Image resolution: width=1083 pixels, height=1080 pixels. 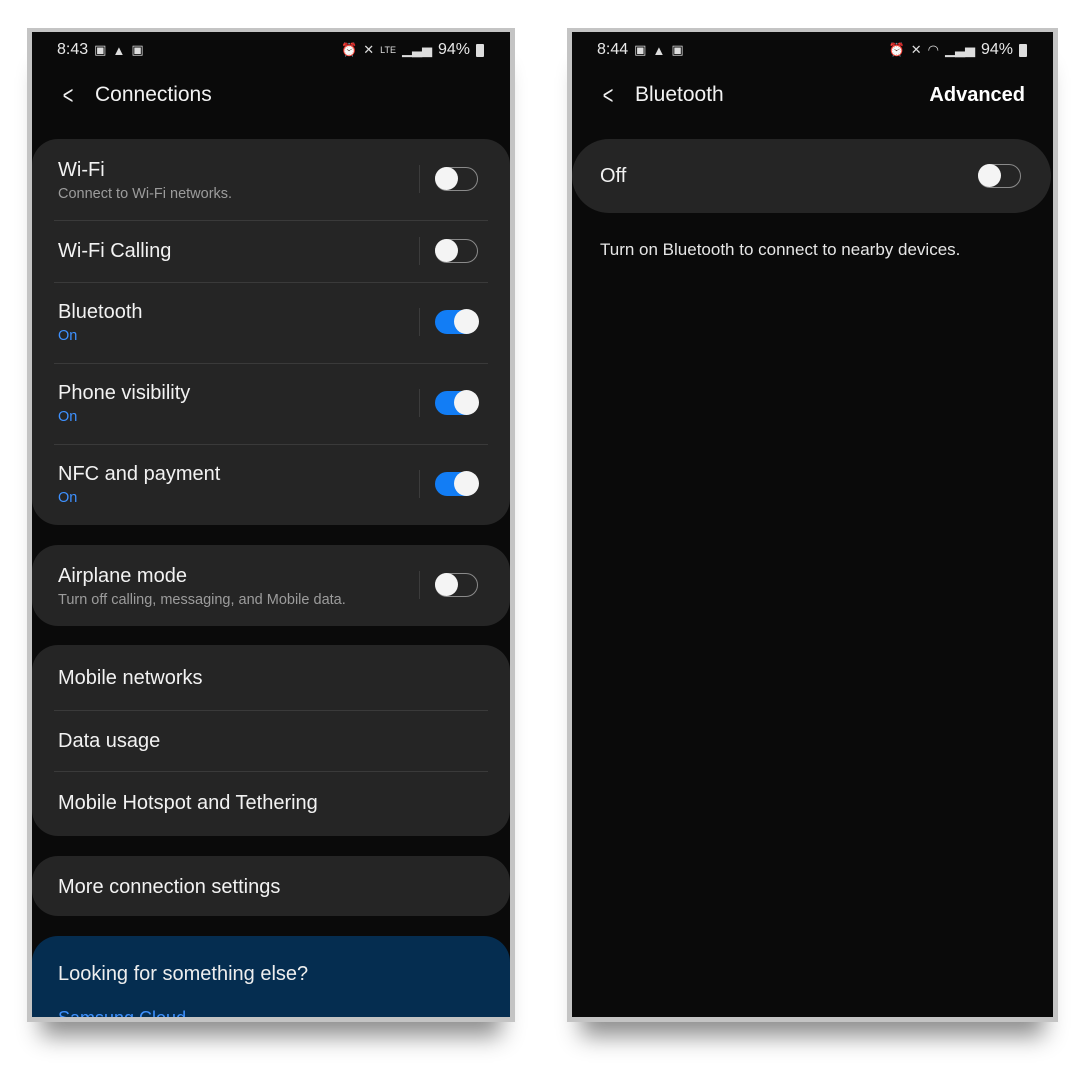 I want to click on wifi-icon: ◠, so click(x=933, y=49).